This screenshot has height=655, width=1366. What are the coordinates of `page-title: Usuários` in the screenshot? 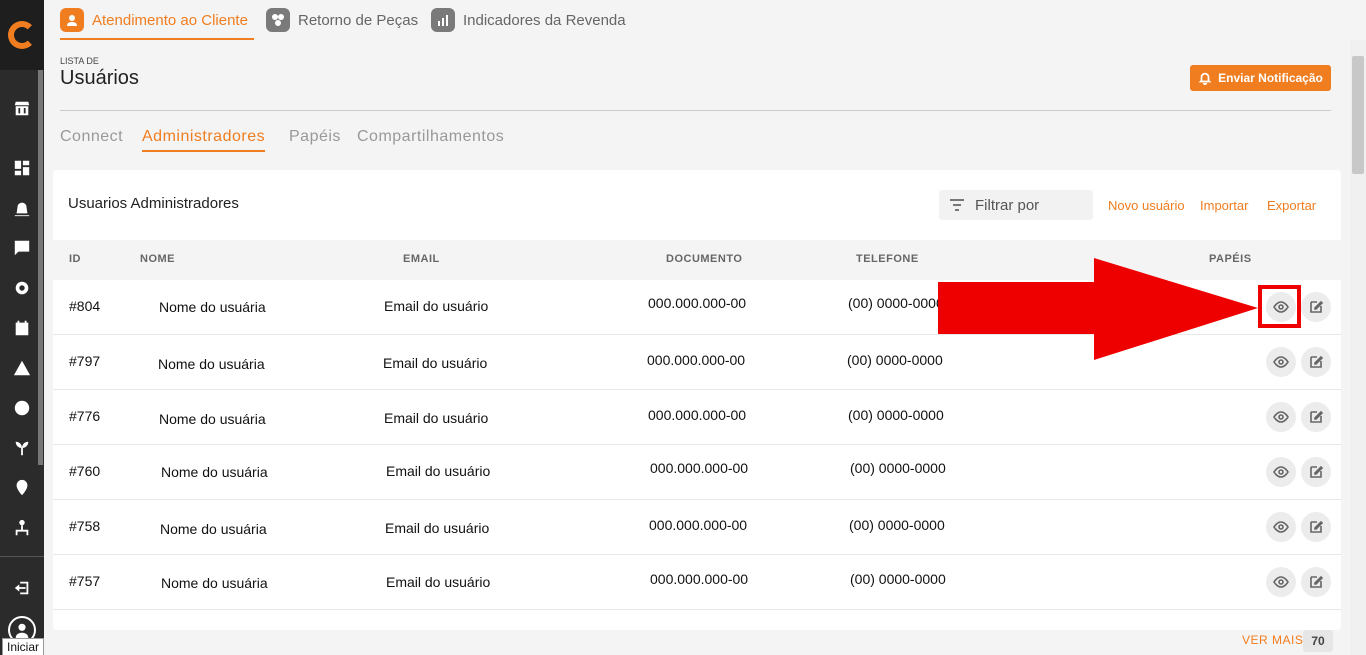 It's located at (99, 78).